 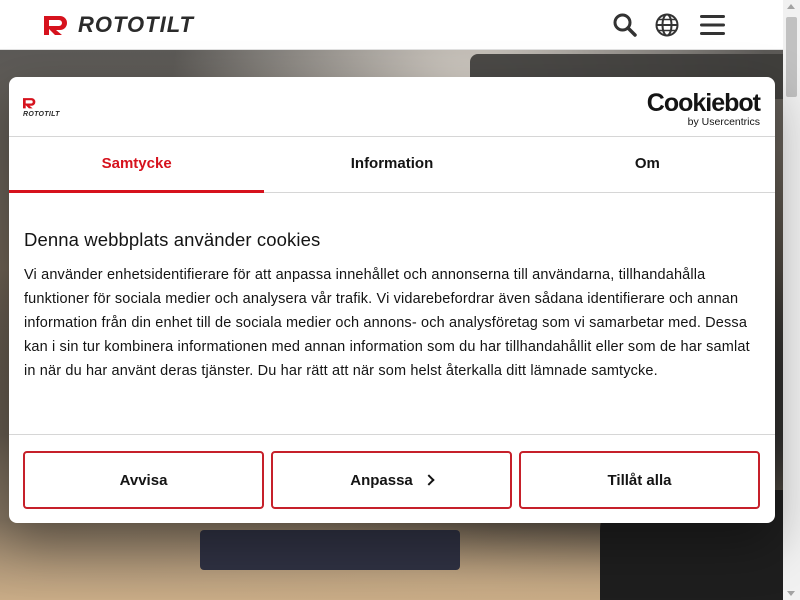 What do you see at coordinates (723, 122) in the screenshot?
I see `cookiebot-subtitle: by Usercentrics` at bounding box center [723, 122].